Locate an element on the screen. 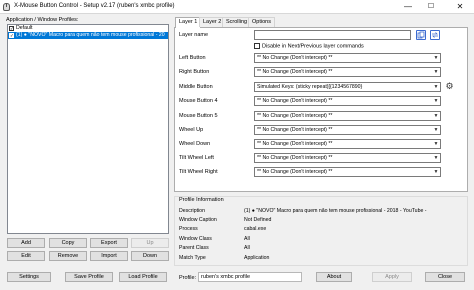  window-caption-label: Window Caption is located at coordinates (198, 220).